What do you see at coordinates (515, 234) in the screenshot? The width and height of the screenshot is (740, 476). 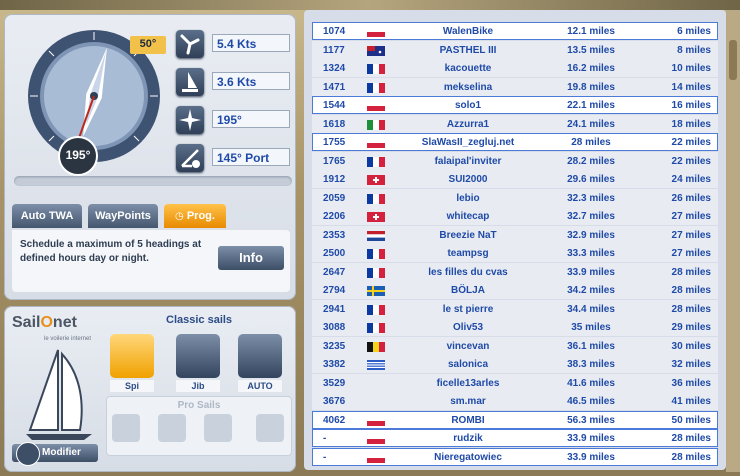 I see `table-row: 2353 Breezie NaT 32.9 miles 27 miles` at bounding box center [515, 234].